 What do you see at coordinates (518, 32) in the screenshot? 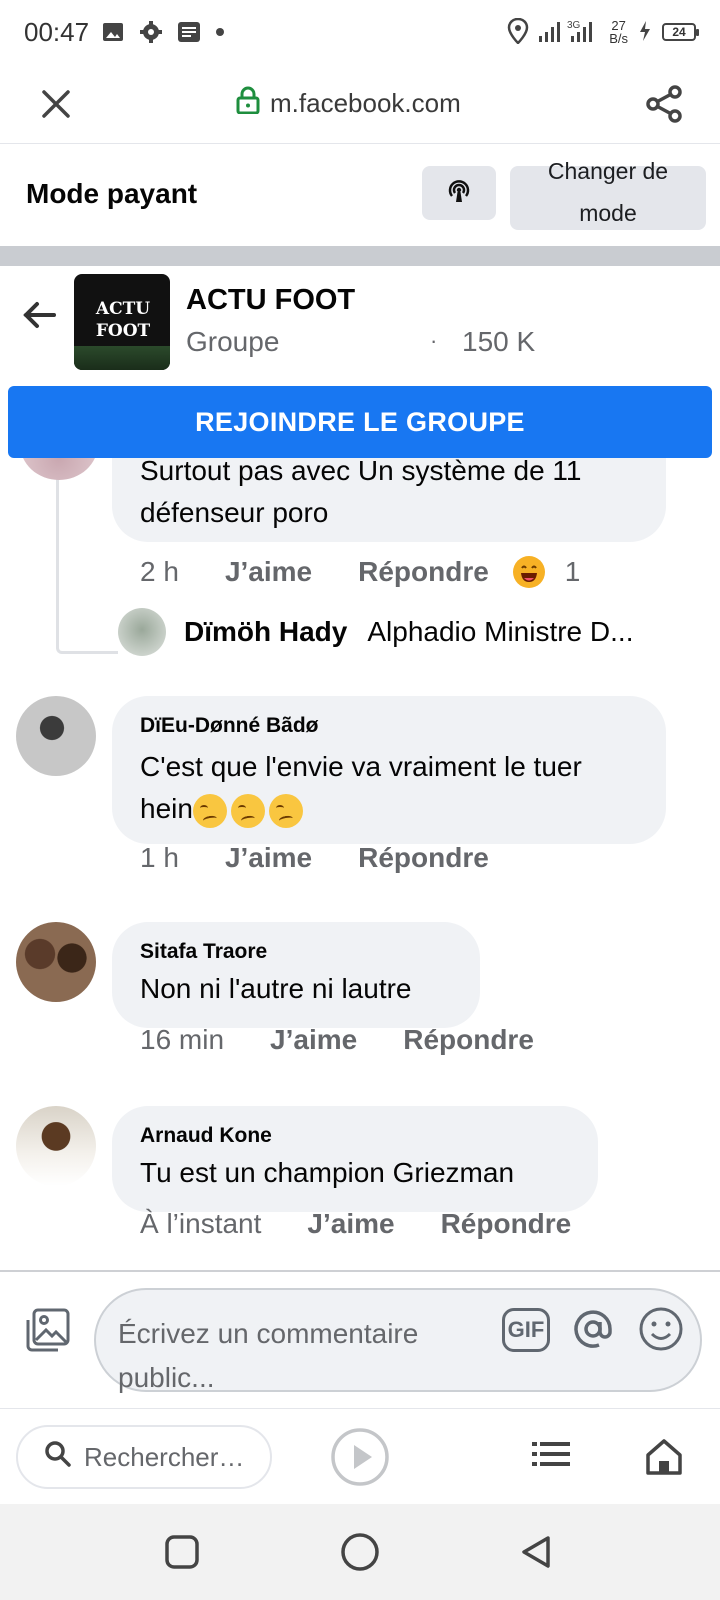
I see `location-icon` at bounding box center [518, 32].